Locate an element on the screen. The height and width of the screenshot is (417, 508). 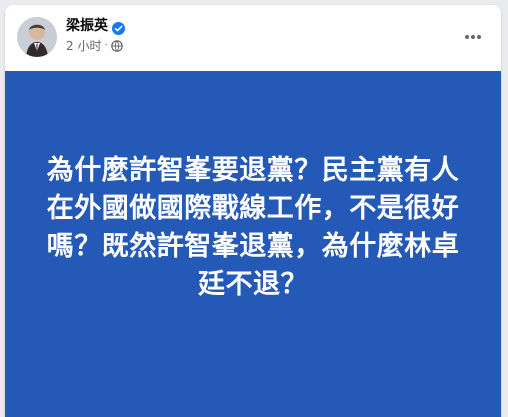
author-name: 梁振英 is located at coordinates (87, 26).